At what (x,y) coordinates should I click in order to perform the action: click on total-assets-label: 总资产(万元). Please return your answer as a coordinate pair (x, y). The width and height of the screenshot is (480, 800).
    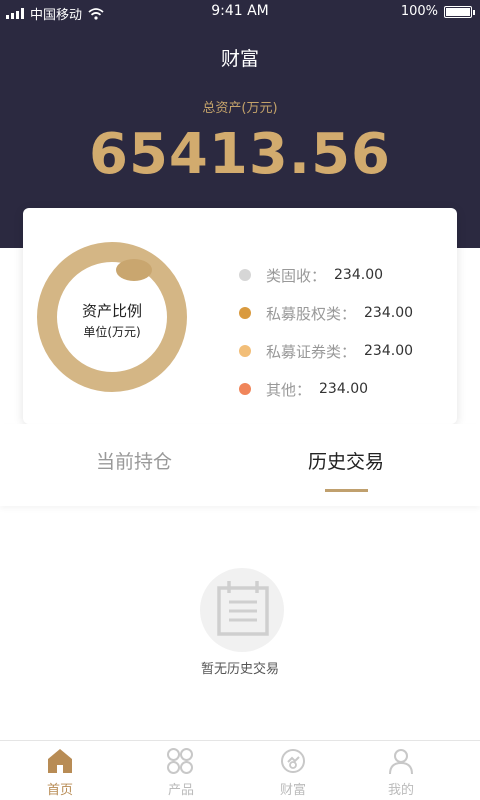
    Looking at the image, I should click on (240, 108).